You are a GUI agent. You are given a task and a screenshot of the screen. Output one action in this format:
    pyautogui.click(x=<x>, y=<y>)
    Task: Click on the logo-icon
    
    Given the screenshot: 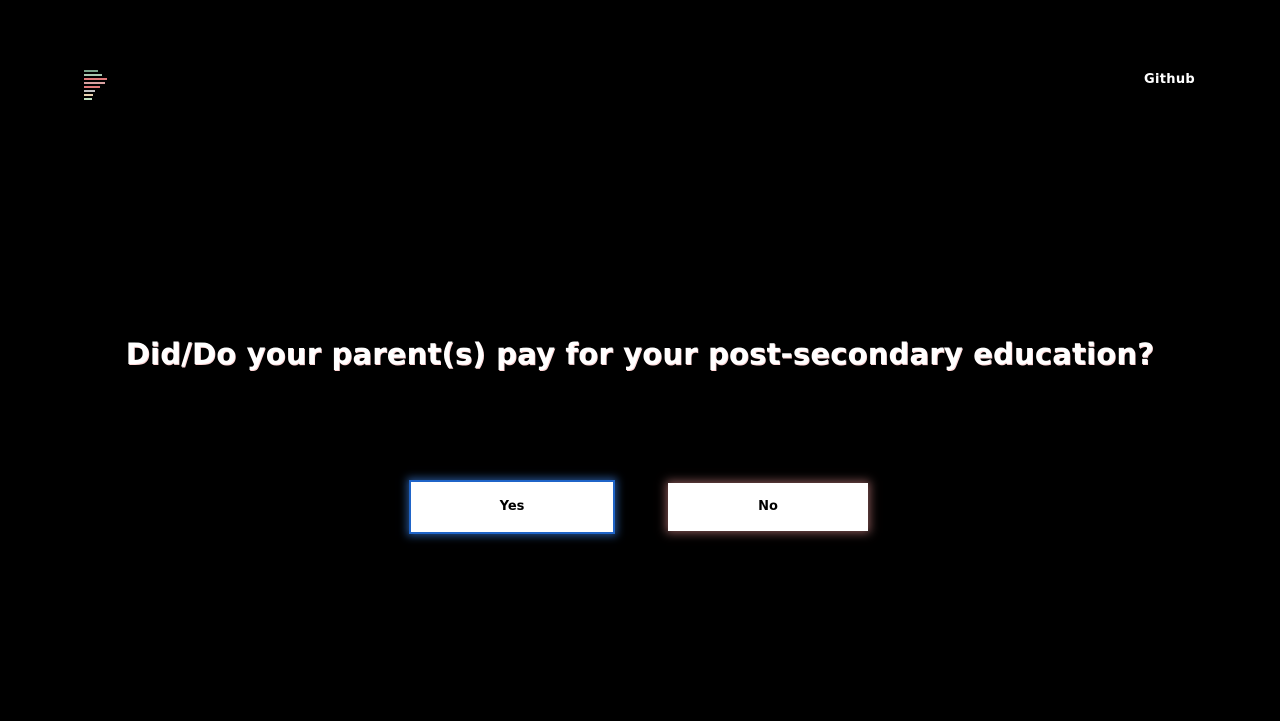 What is the action you would take?
    pyautogui.click(x=96, y=86)
    